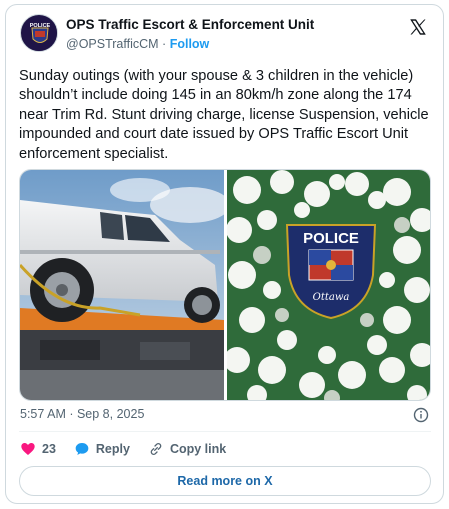 The image size is (449, 509). Describe the element at coordinates (190, 44) in the screenshot. I see `follow-button: Follow` at that location.